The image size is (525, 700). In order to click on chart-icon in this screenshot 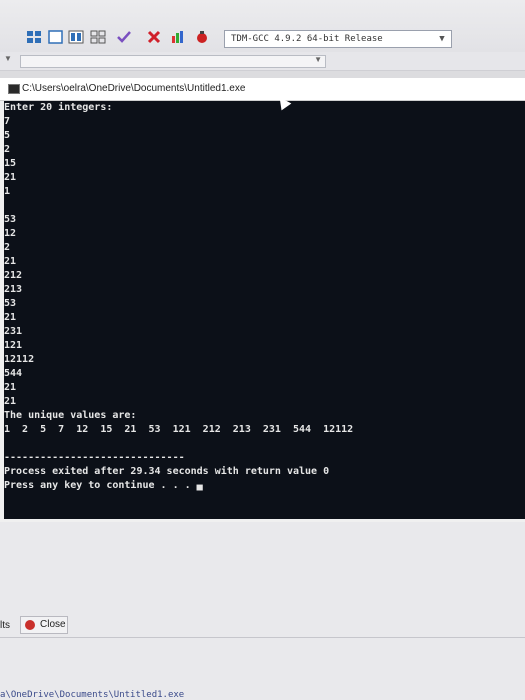, I will do `click(178, 37)`.